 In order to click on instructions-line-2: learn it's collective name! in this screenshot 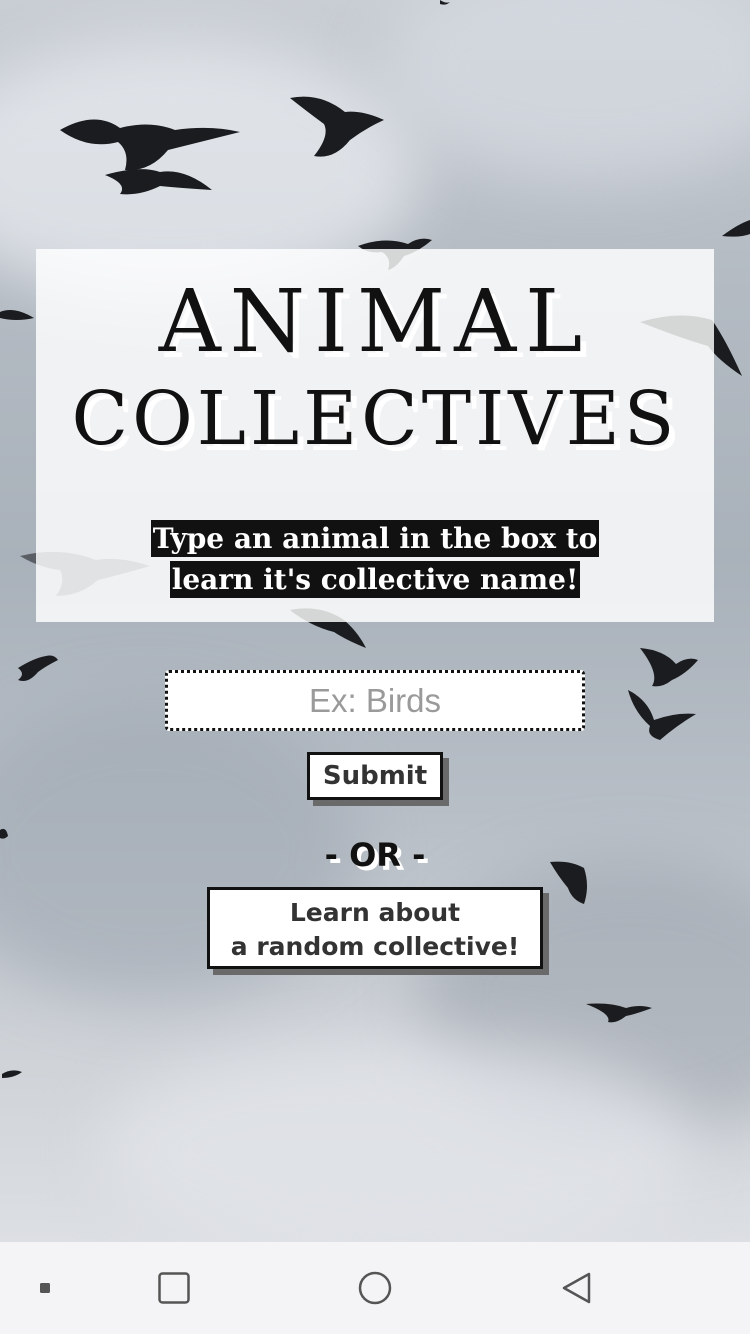, I will do `click(375, 579)`.